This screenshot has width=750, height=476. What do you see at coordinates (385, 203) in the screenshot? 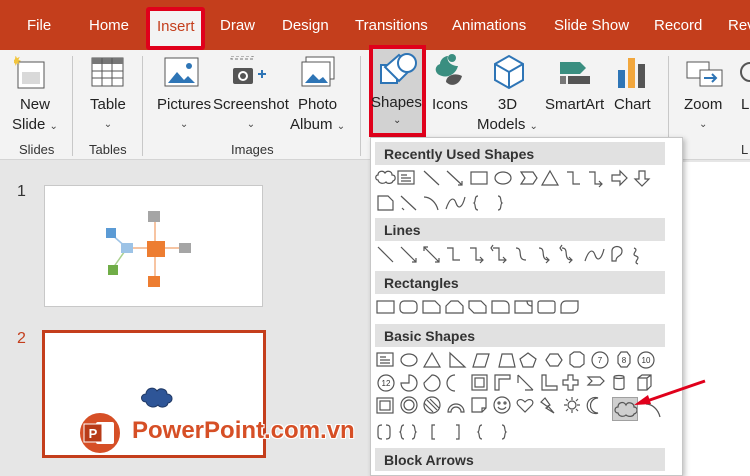
I see `snip-rectangle-icon` at bounding box center [385, 203].